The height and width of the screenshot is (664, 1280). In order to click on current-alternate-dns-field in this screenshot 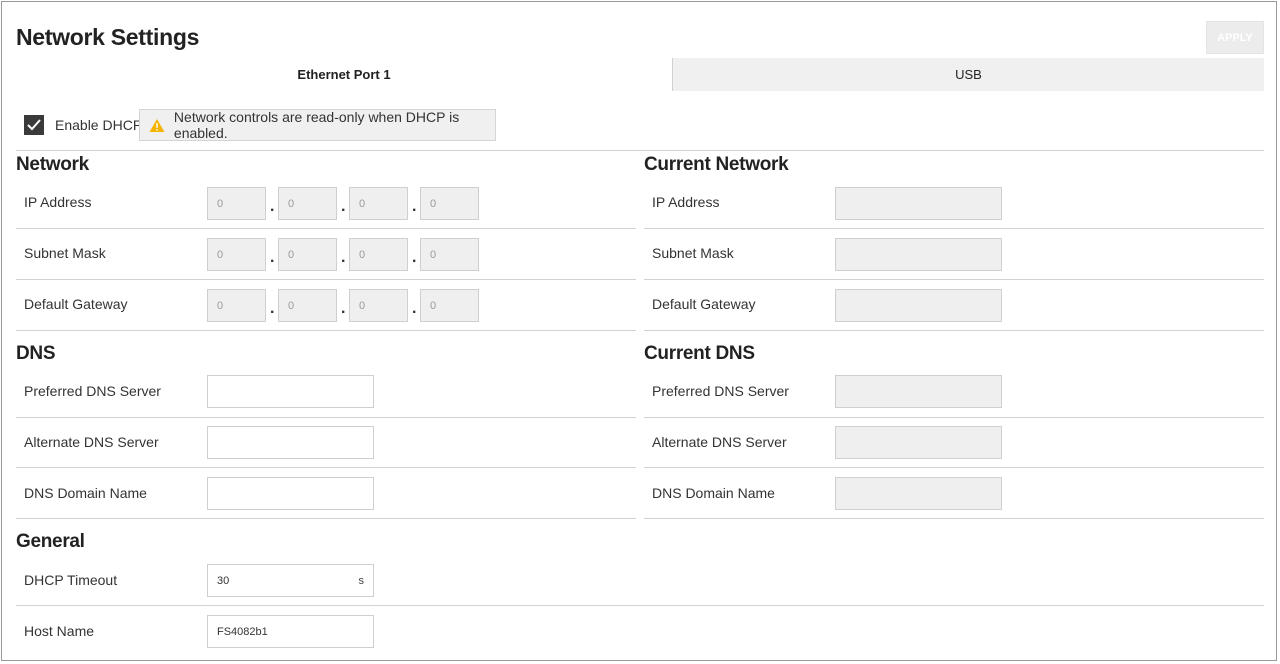, I will do `click(918, 442)`.